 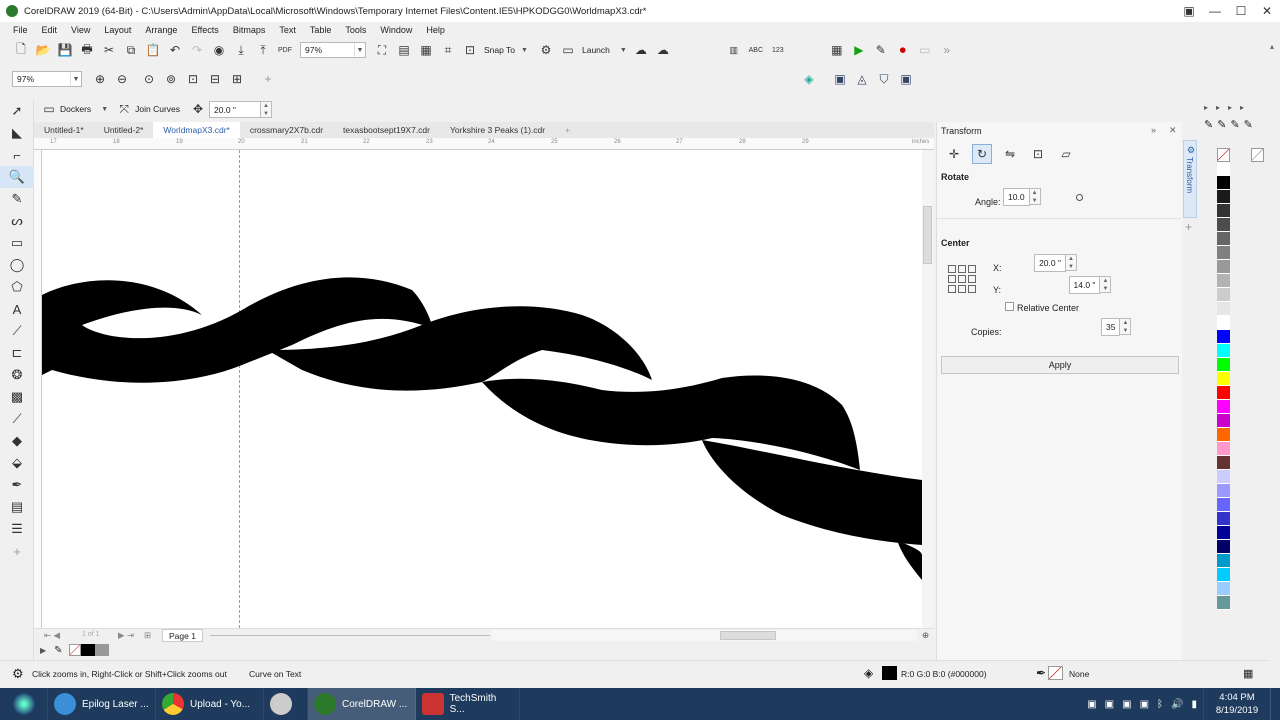 What do you see at coordinates (1090, 285) in the screenshot?
I see `center-y-field: 14.0 " ▲ ▼` at bounding box center [1090, 285].